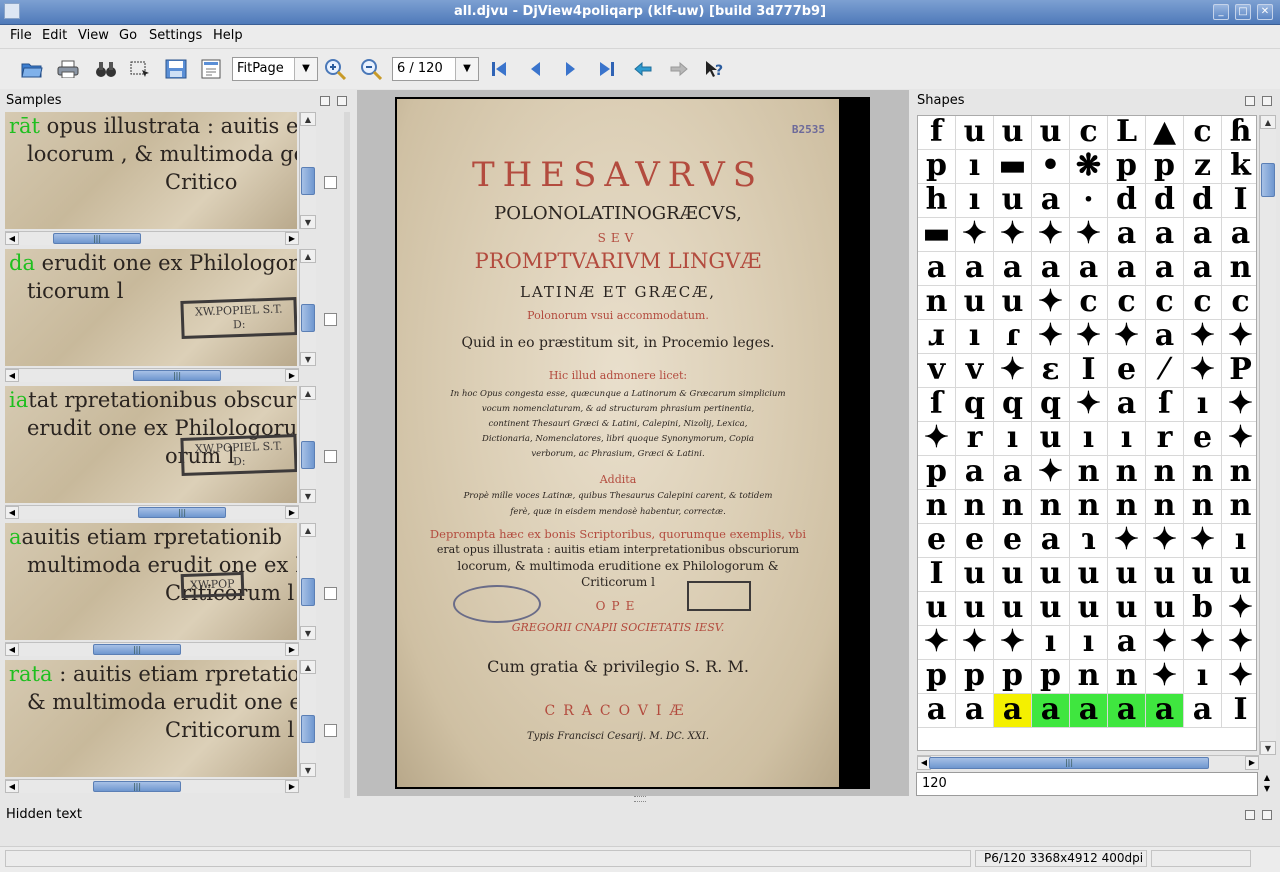 The height and width of the screenshot is (872, 1280). What do you see at coordinates (32, 69) in the screenshot?
I see `open-folder-icon` at bounding box center [32, 69].